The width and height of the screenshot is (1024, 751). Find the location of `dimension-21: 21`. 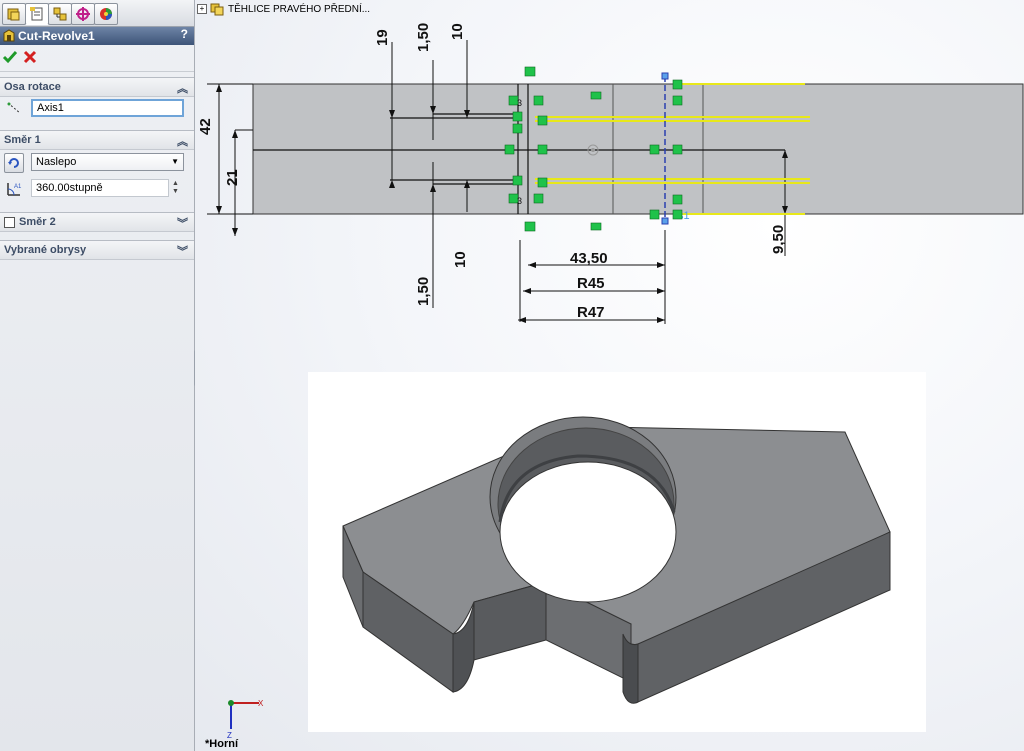

dimension-21: 21 is located at coordinates (232, 177).